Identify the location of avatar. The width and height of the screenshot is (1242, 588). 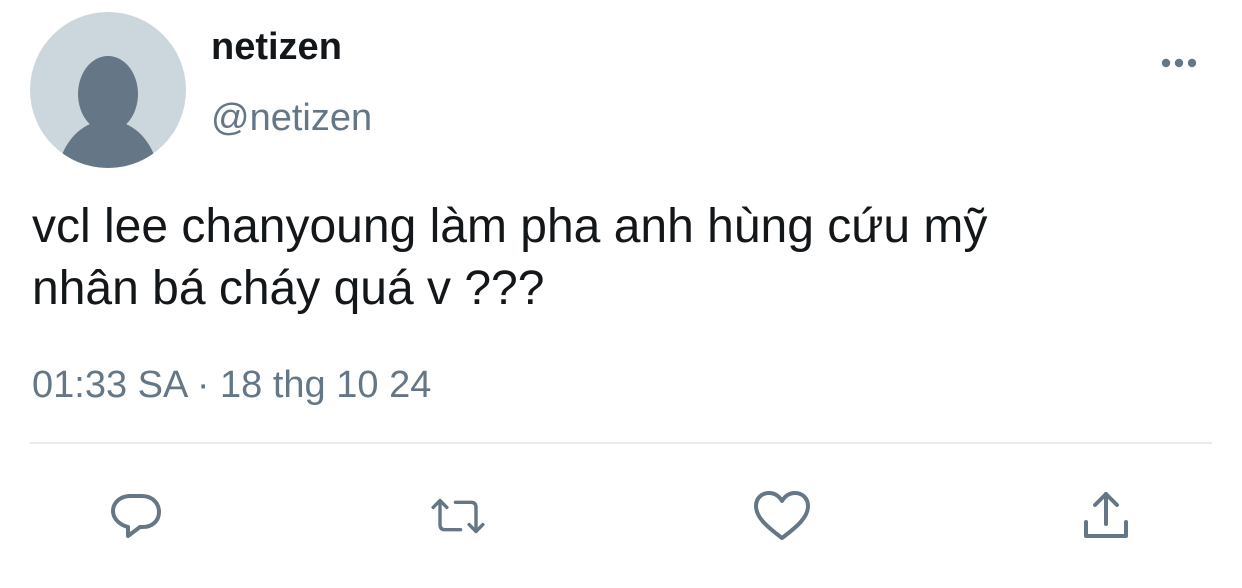
(108, 90).